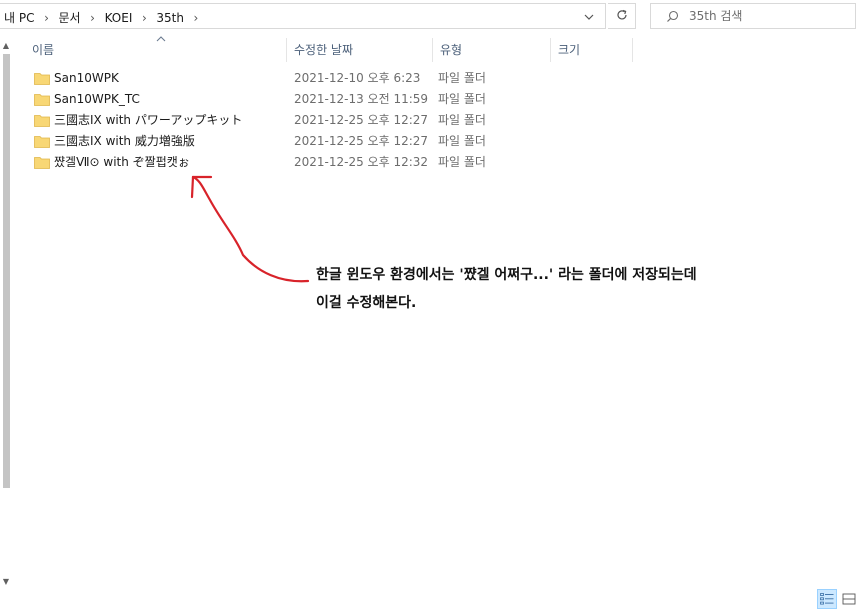  I want to click on annotation-line: 이걸 수정해본다., so click(366, 303).